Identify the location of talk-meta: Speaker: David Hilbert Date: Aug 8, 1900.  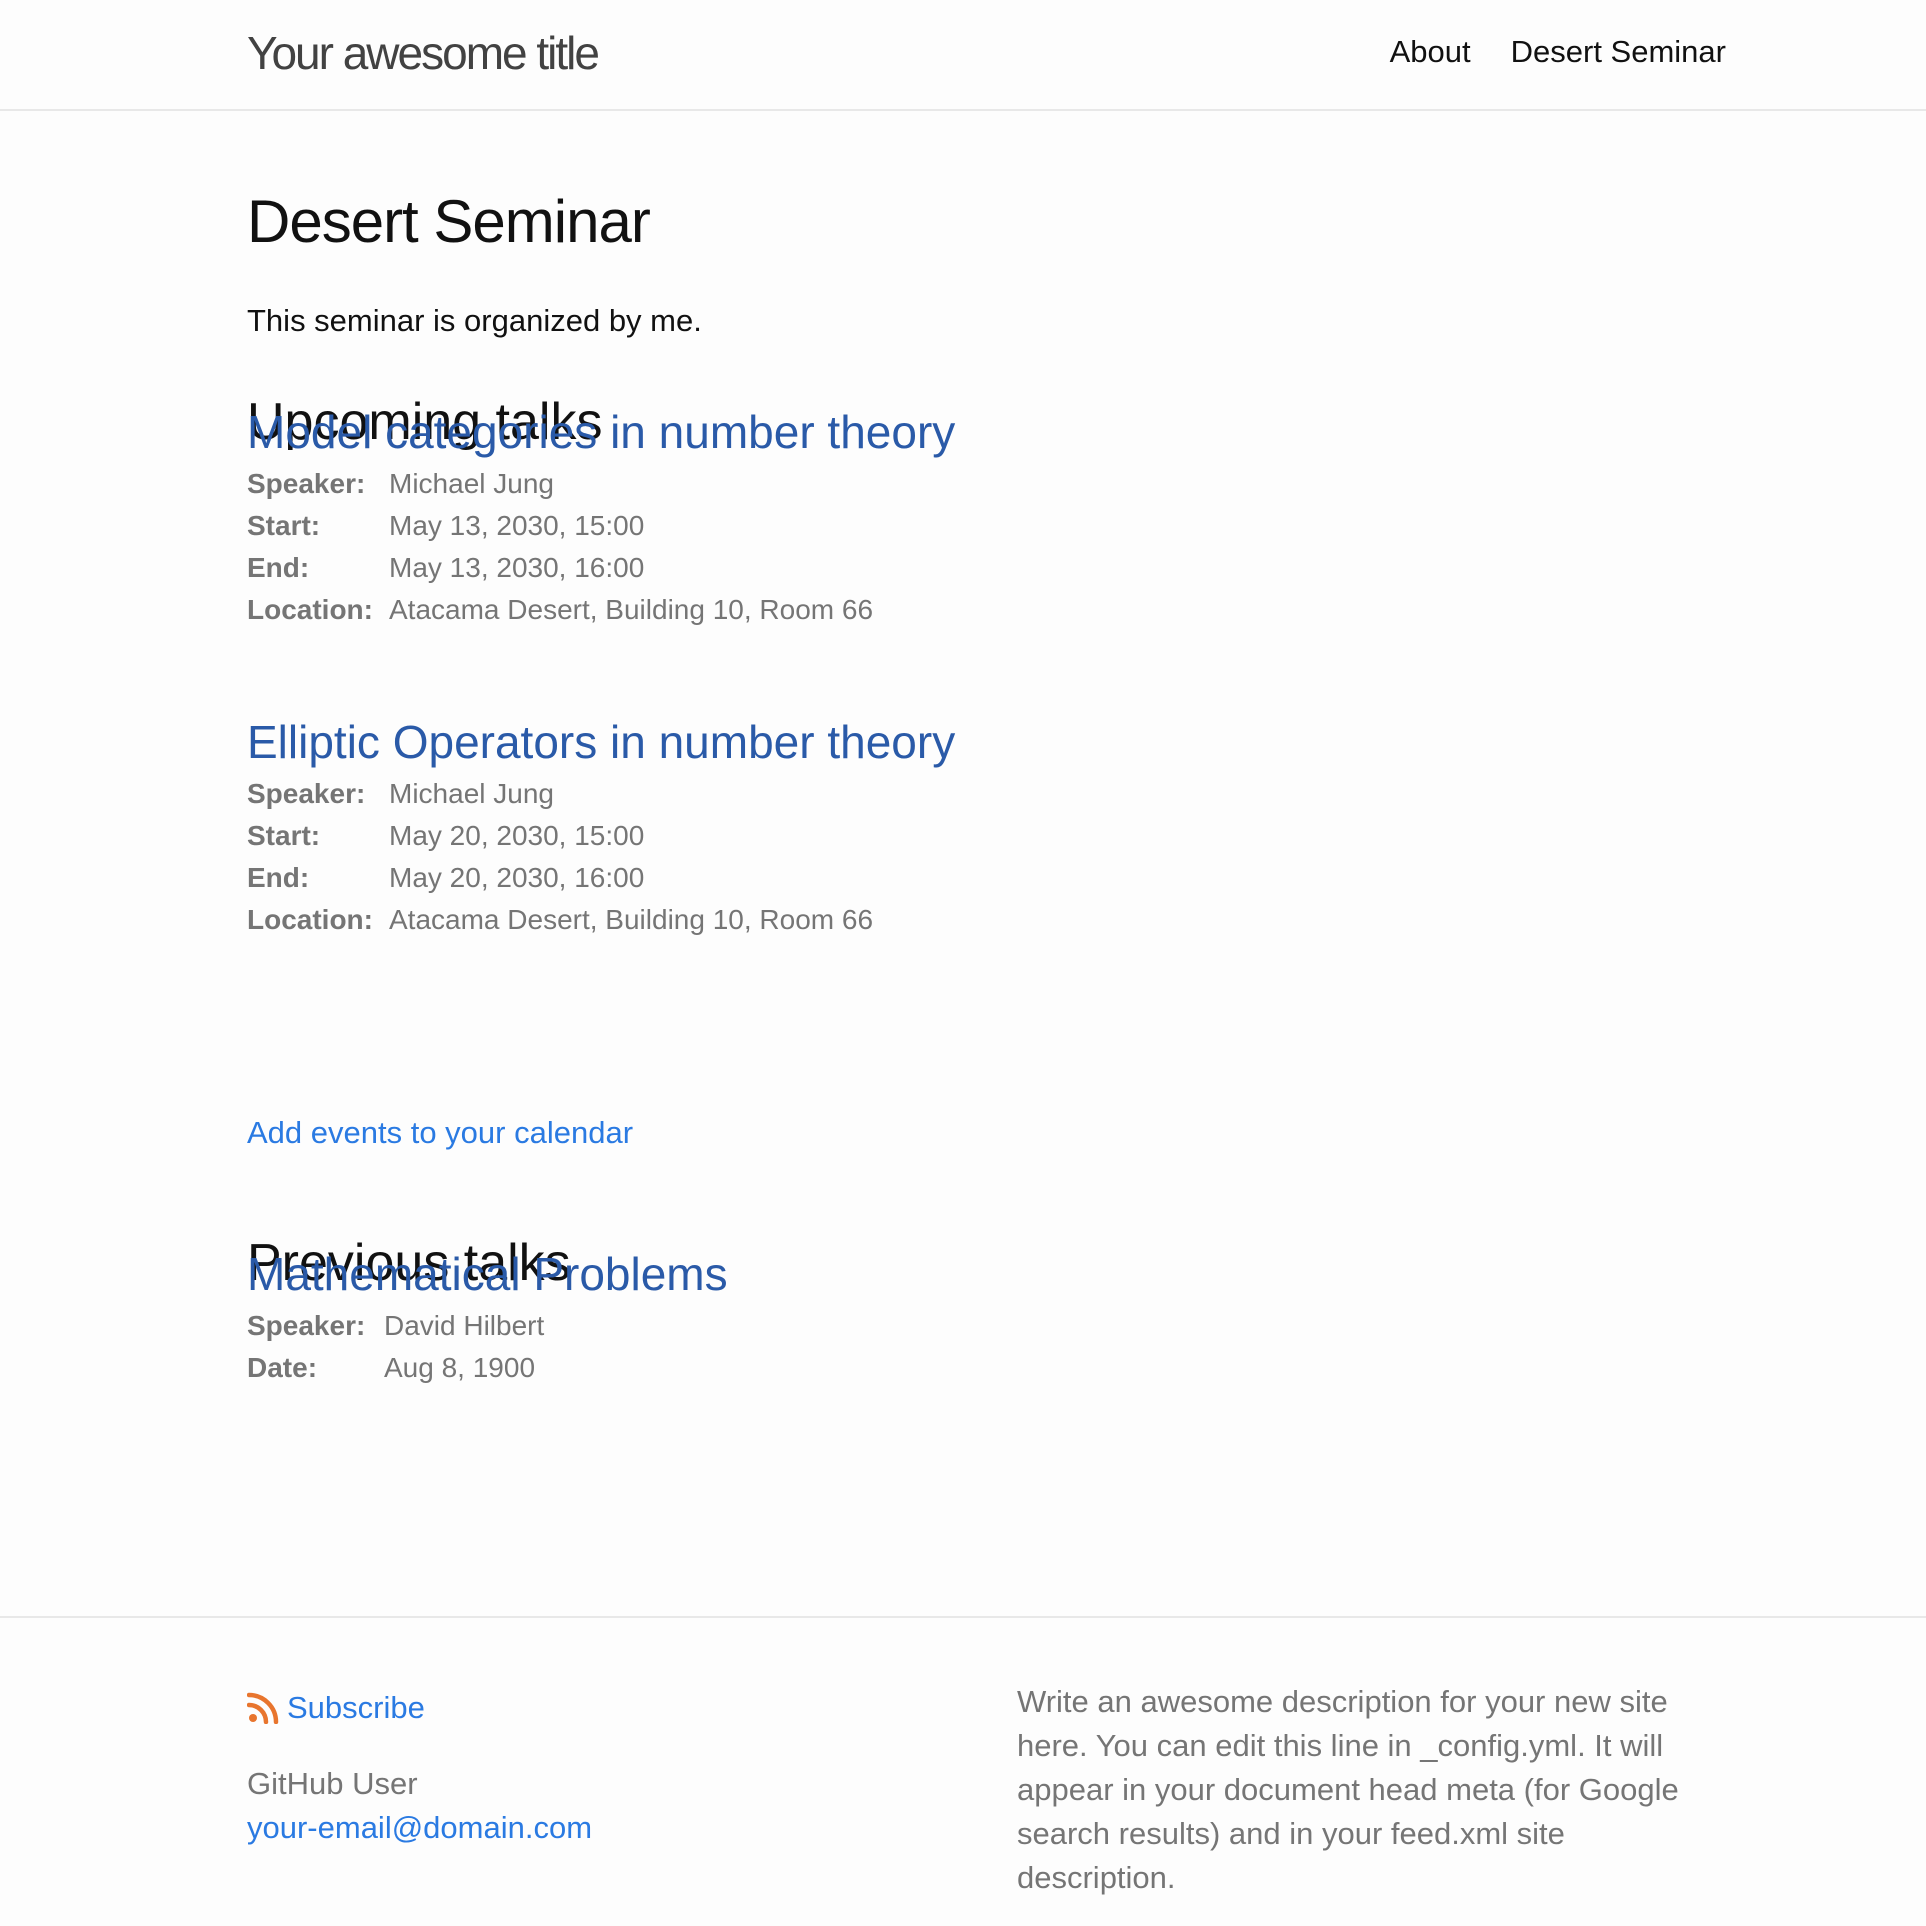
(395, 1347).